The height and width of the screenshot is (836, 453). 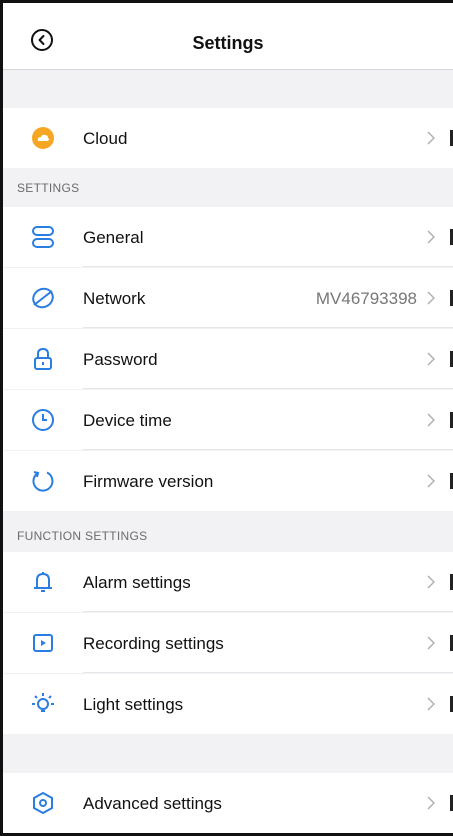 What do you see at coordinates (43, 237) in the screenshot?
I see `toggle-switch-icon` at bounding box center [43, 237].